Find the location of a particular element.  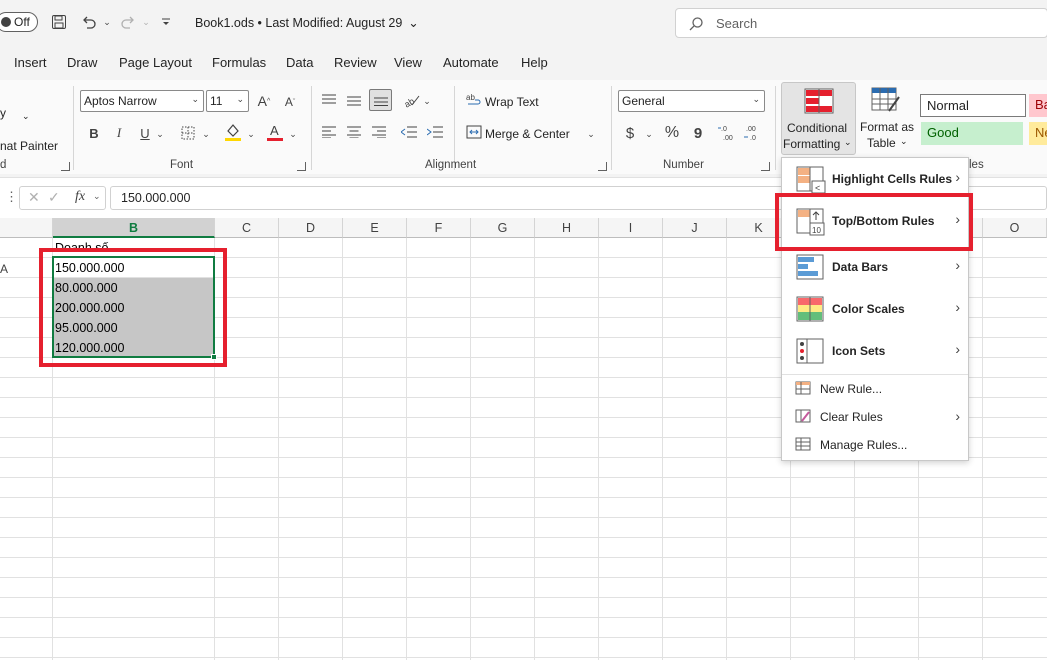

column-header-a is located at coordinates (26, 228).